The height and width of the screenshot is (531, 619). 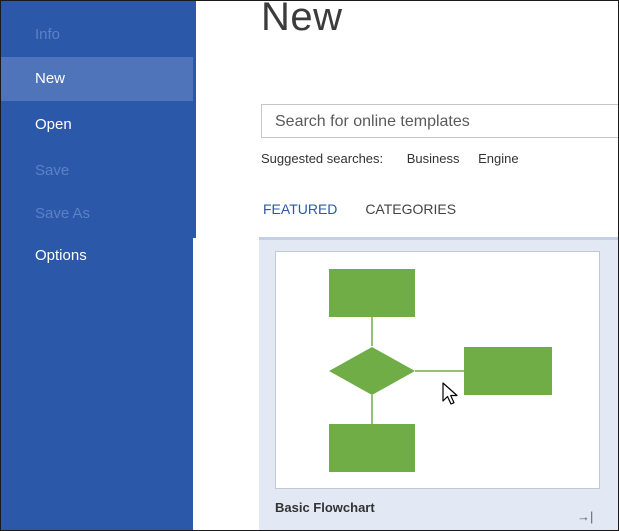 What do you see at coordinates (372, 371) in the screenshot?
I see `flowchart-decision` at bounding box center [372, 371].